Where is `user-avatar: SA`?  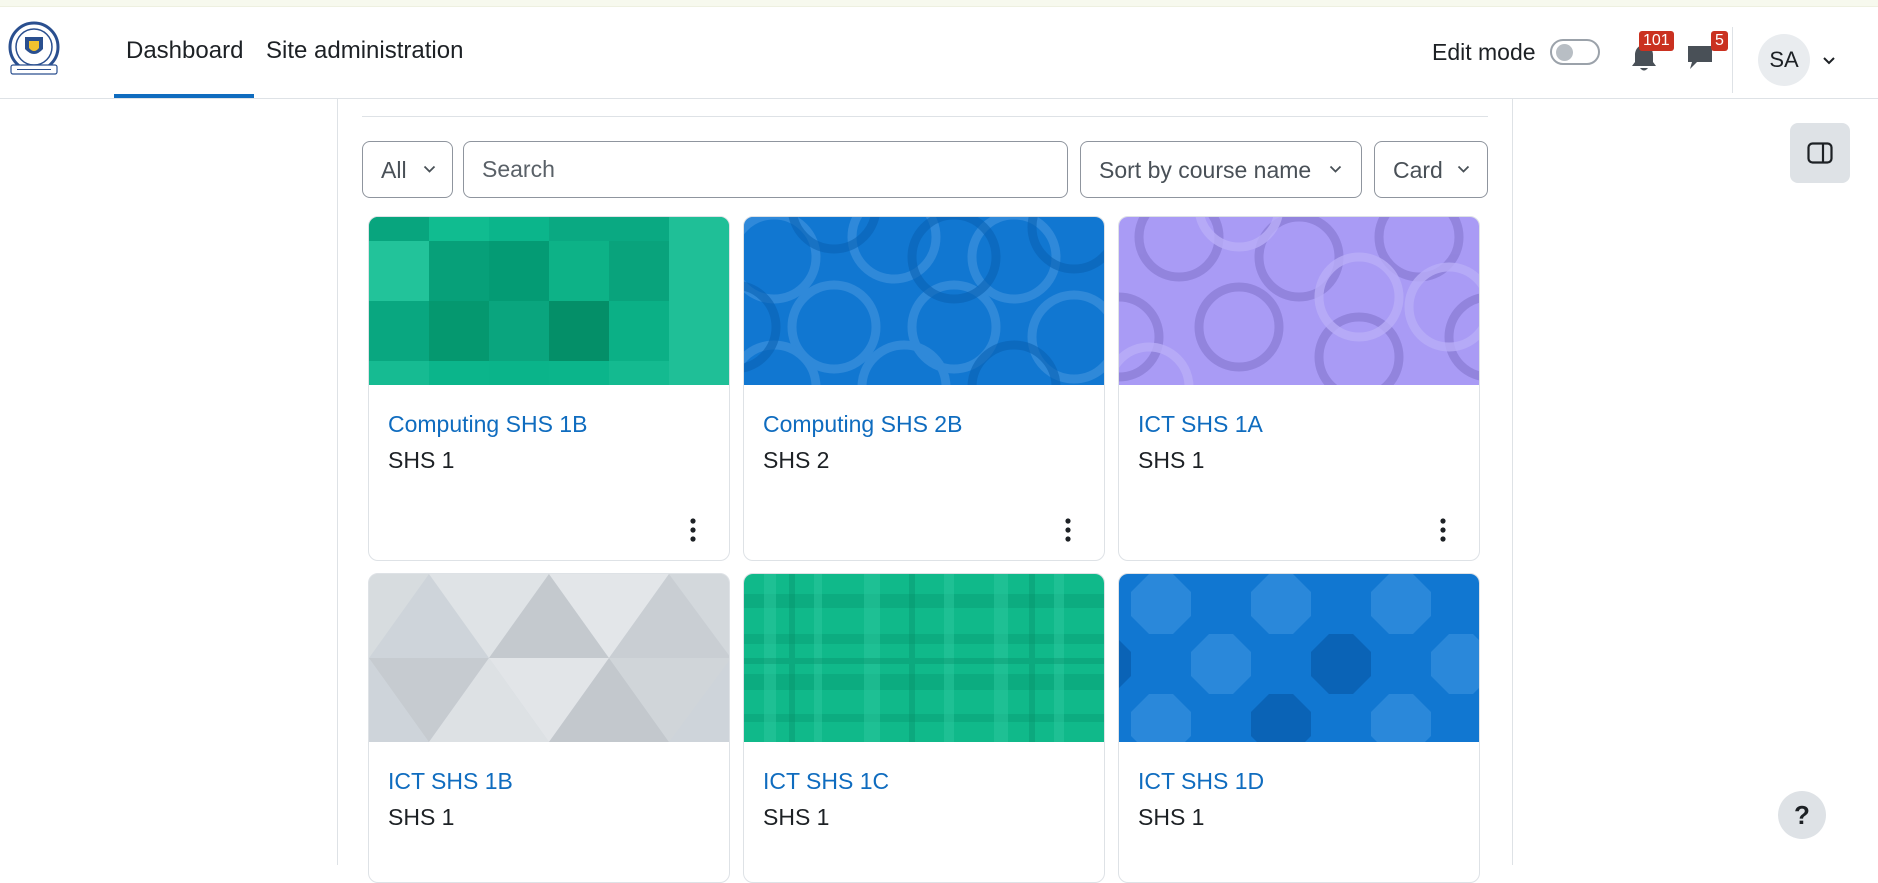
user-avatar: SA is located at coordinates (1784, 60).